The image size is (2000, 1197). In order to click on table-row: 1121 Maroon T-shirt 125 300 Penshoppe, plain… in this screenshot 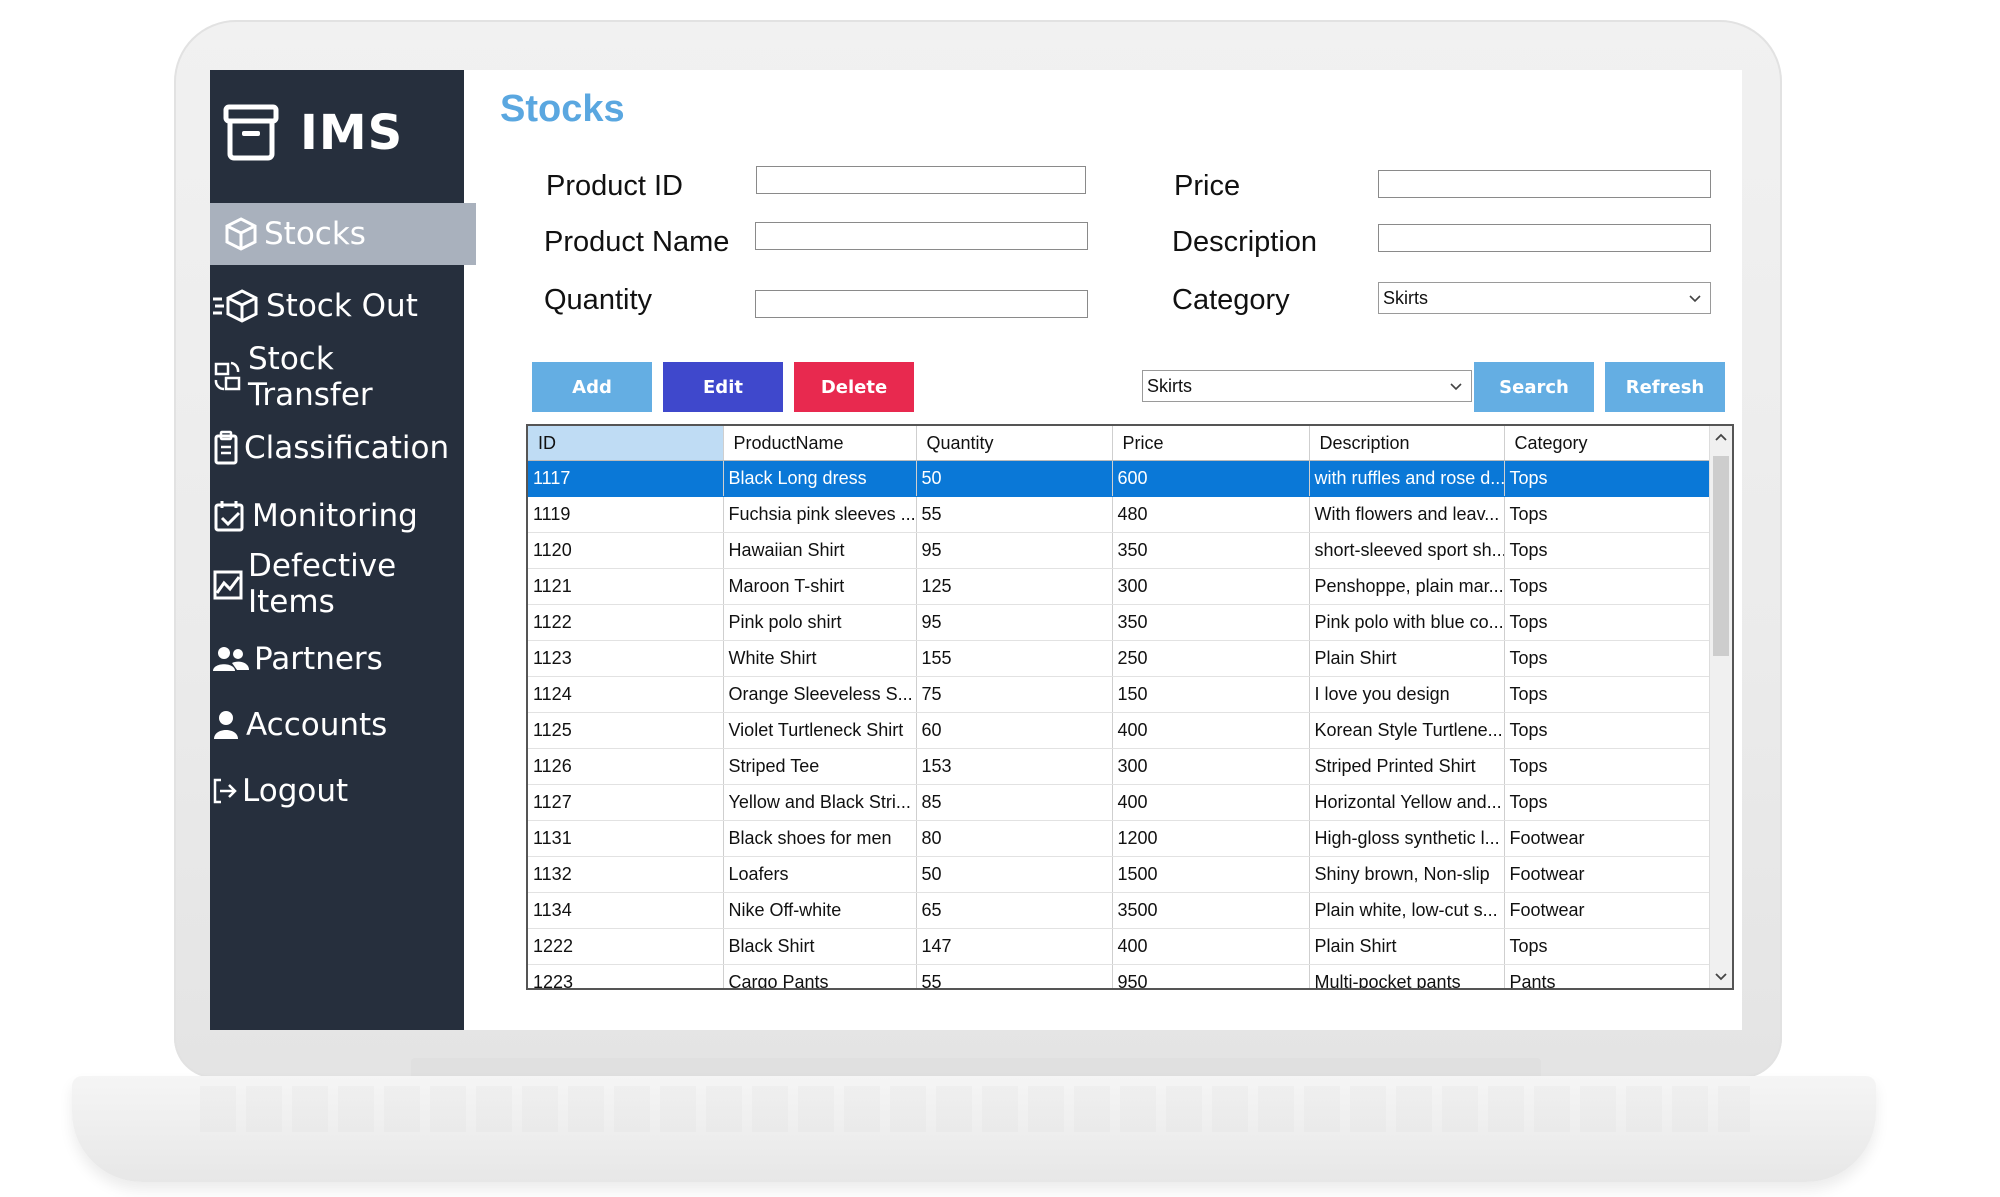, I will do `click(1120, 586)`.